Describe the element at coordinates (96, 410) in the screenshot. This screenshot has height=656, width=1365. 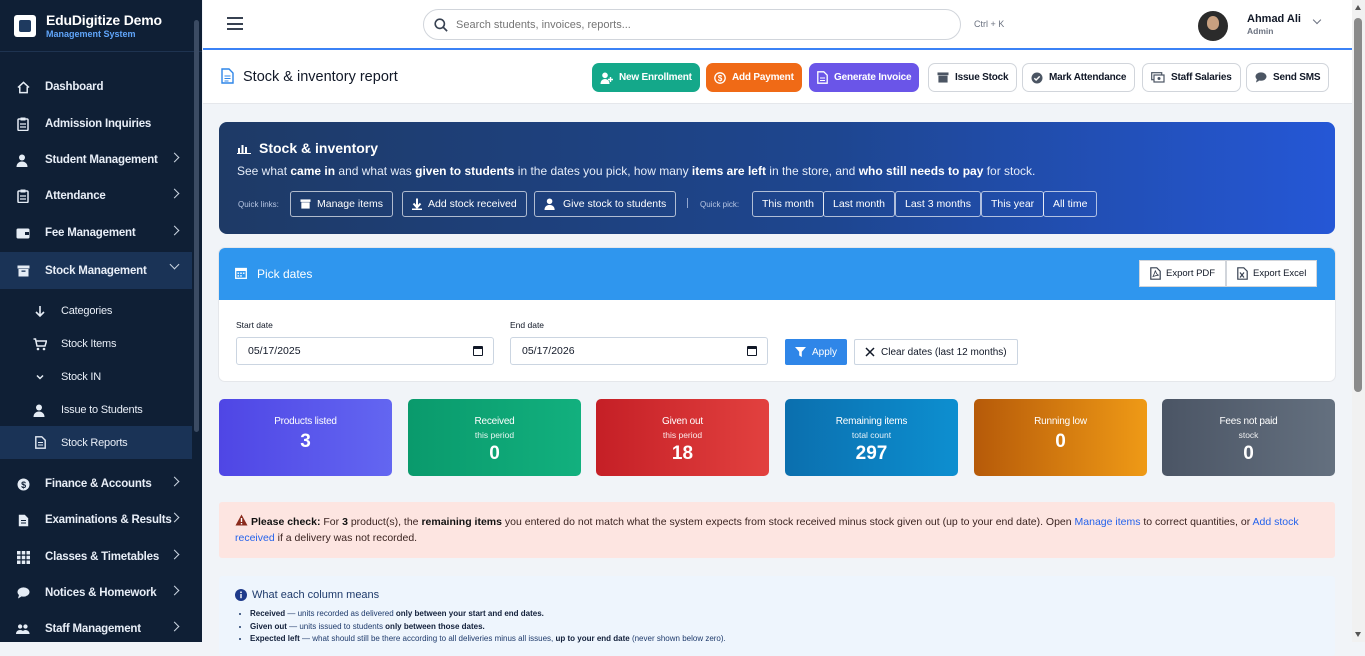
I see `sidebar-item-issue-to-students: Issue to Students` at that location.